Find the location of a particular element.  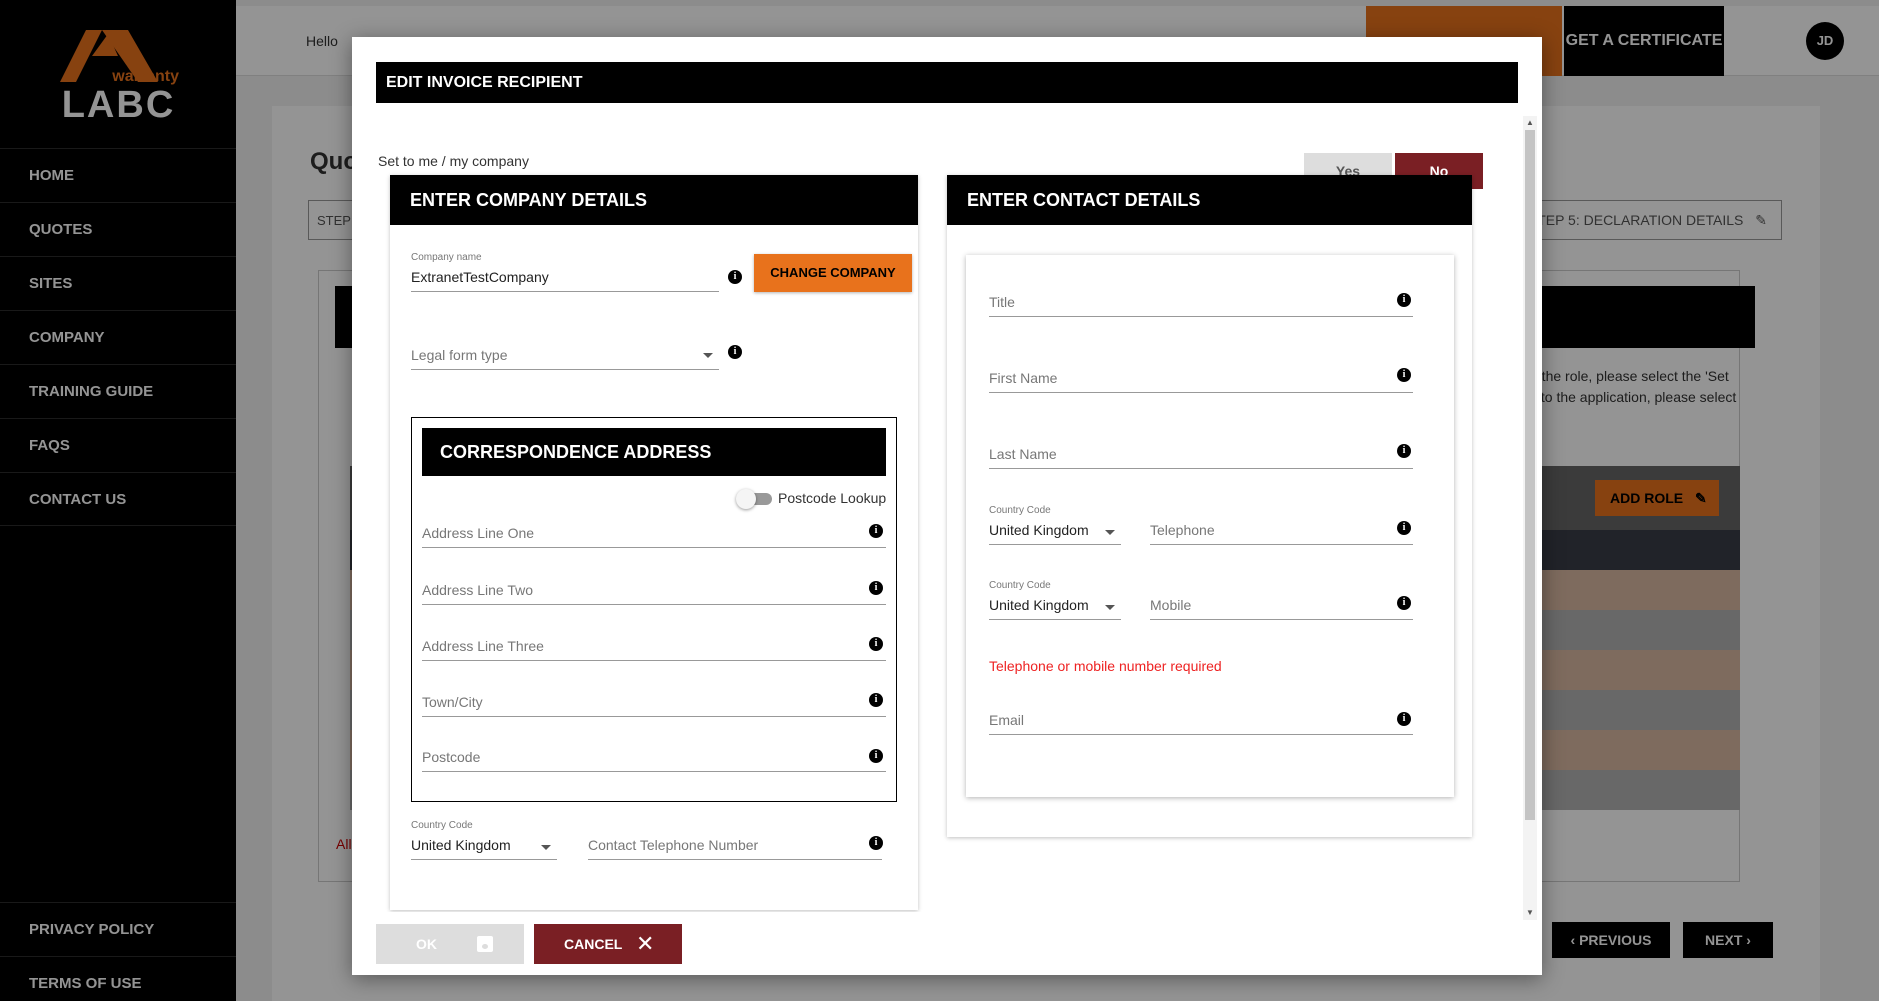

contact-telephone-info-icon: i is located at coordinates (876, 843).